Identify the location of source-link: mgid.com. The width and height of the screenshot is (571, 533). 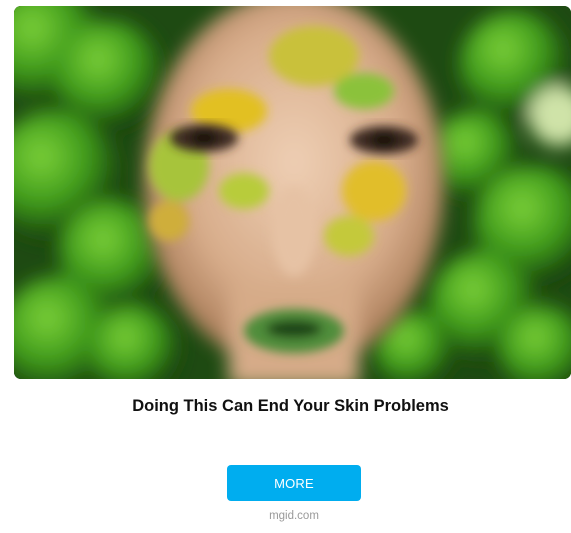
(294, 516).